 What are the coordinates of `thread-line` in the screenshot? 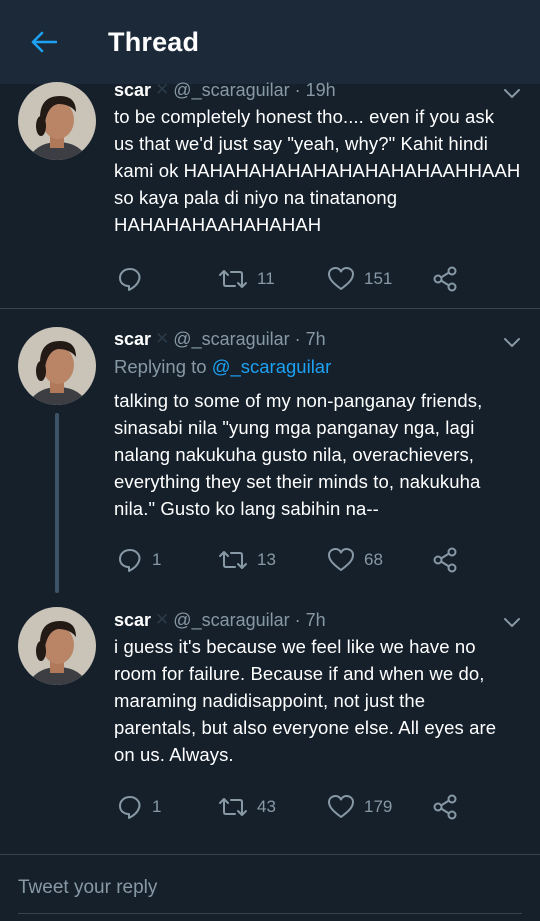 It's located at (57, 503).